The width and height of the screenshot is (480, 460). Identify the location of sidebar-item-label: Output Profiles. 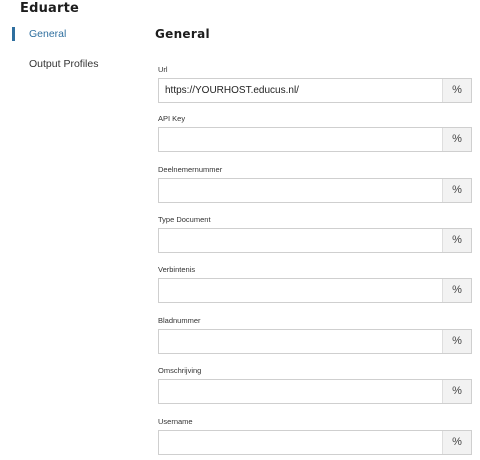
(64, 64).